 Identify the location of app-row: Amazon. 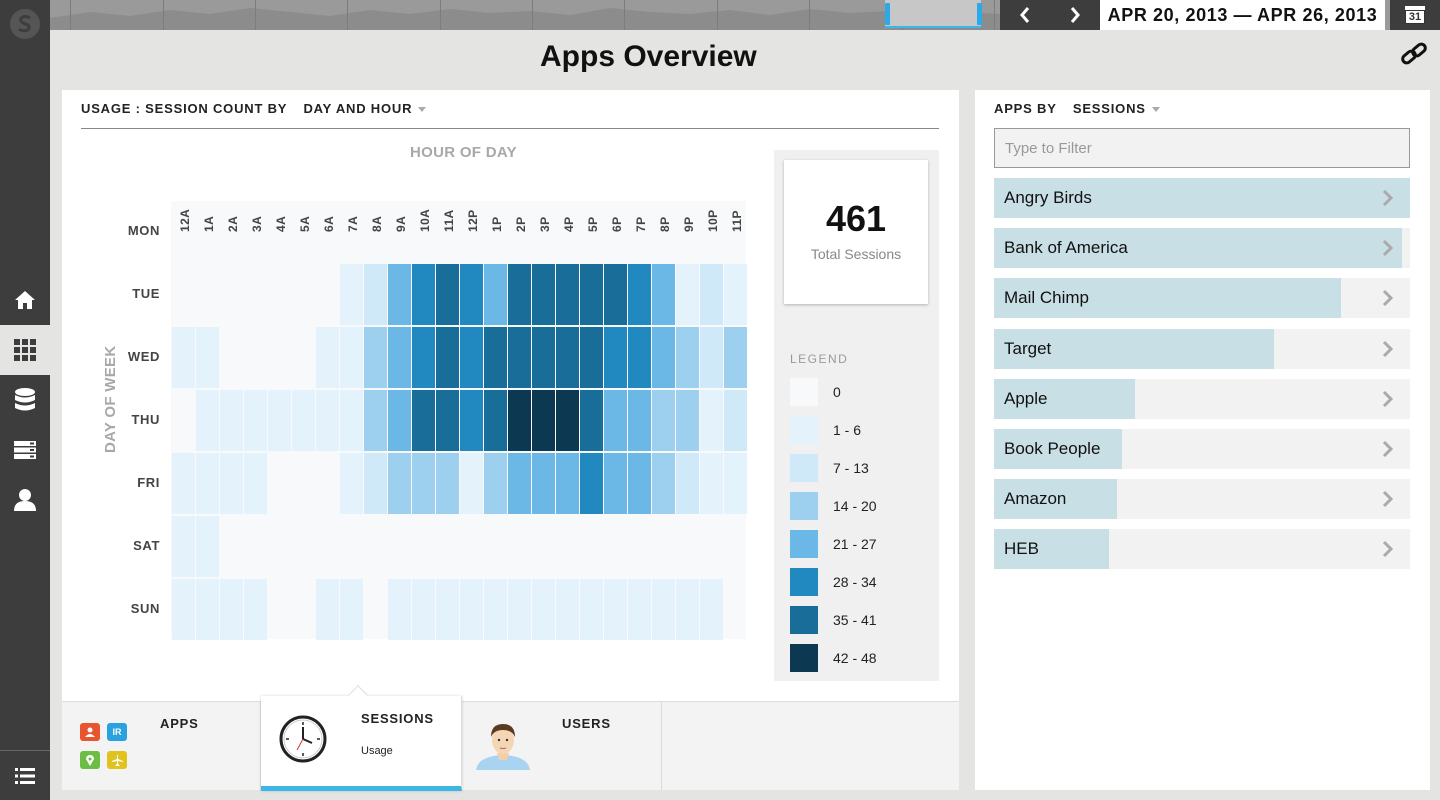
(1202, 499).